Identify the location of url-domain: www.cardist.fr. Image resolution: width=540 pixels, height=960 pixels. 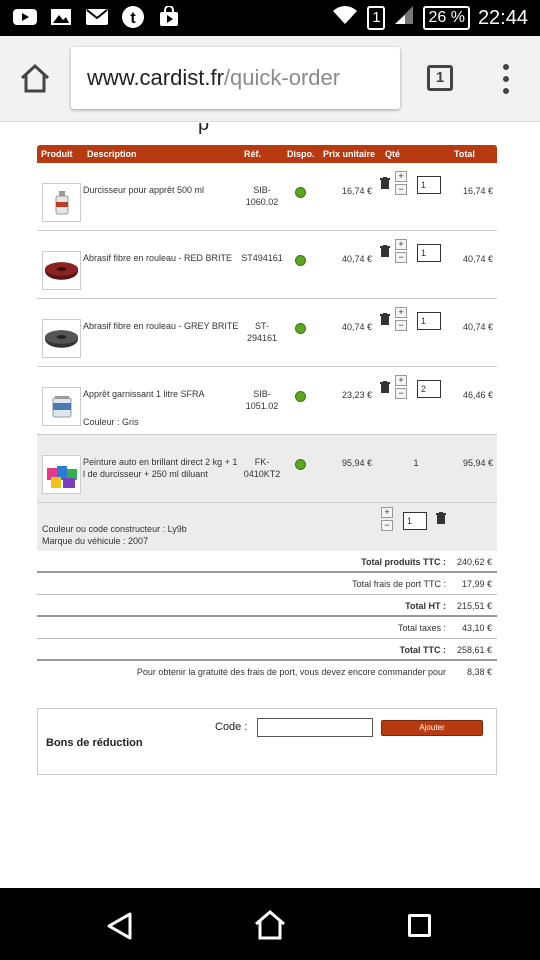
(155, 77).